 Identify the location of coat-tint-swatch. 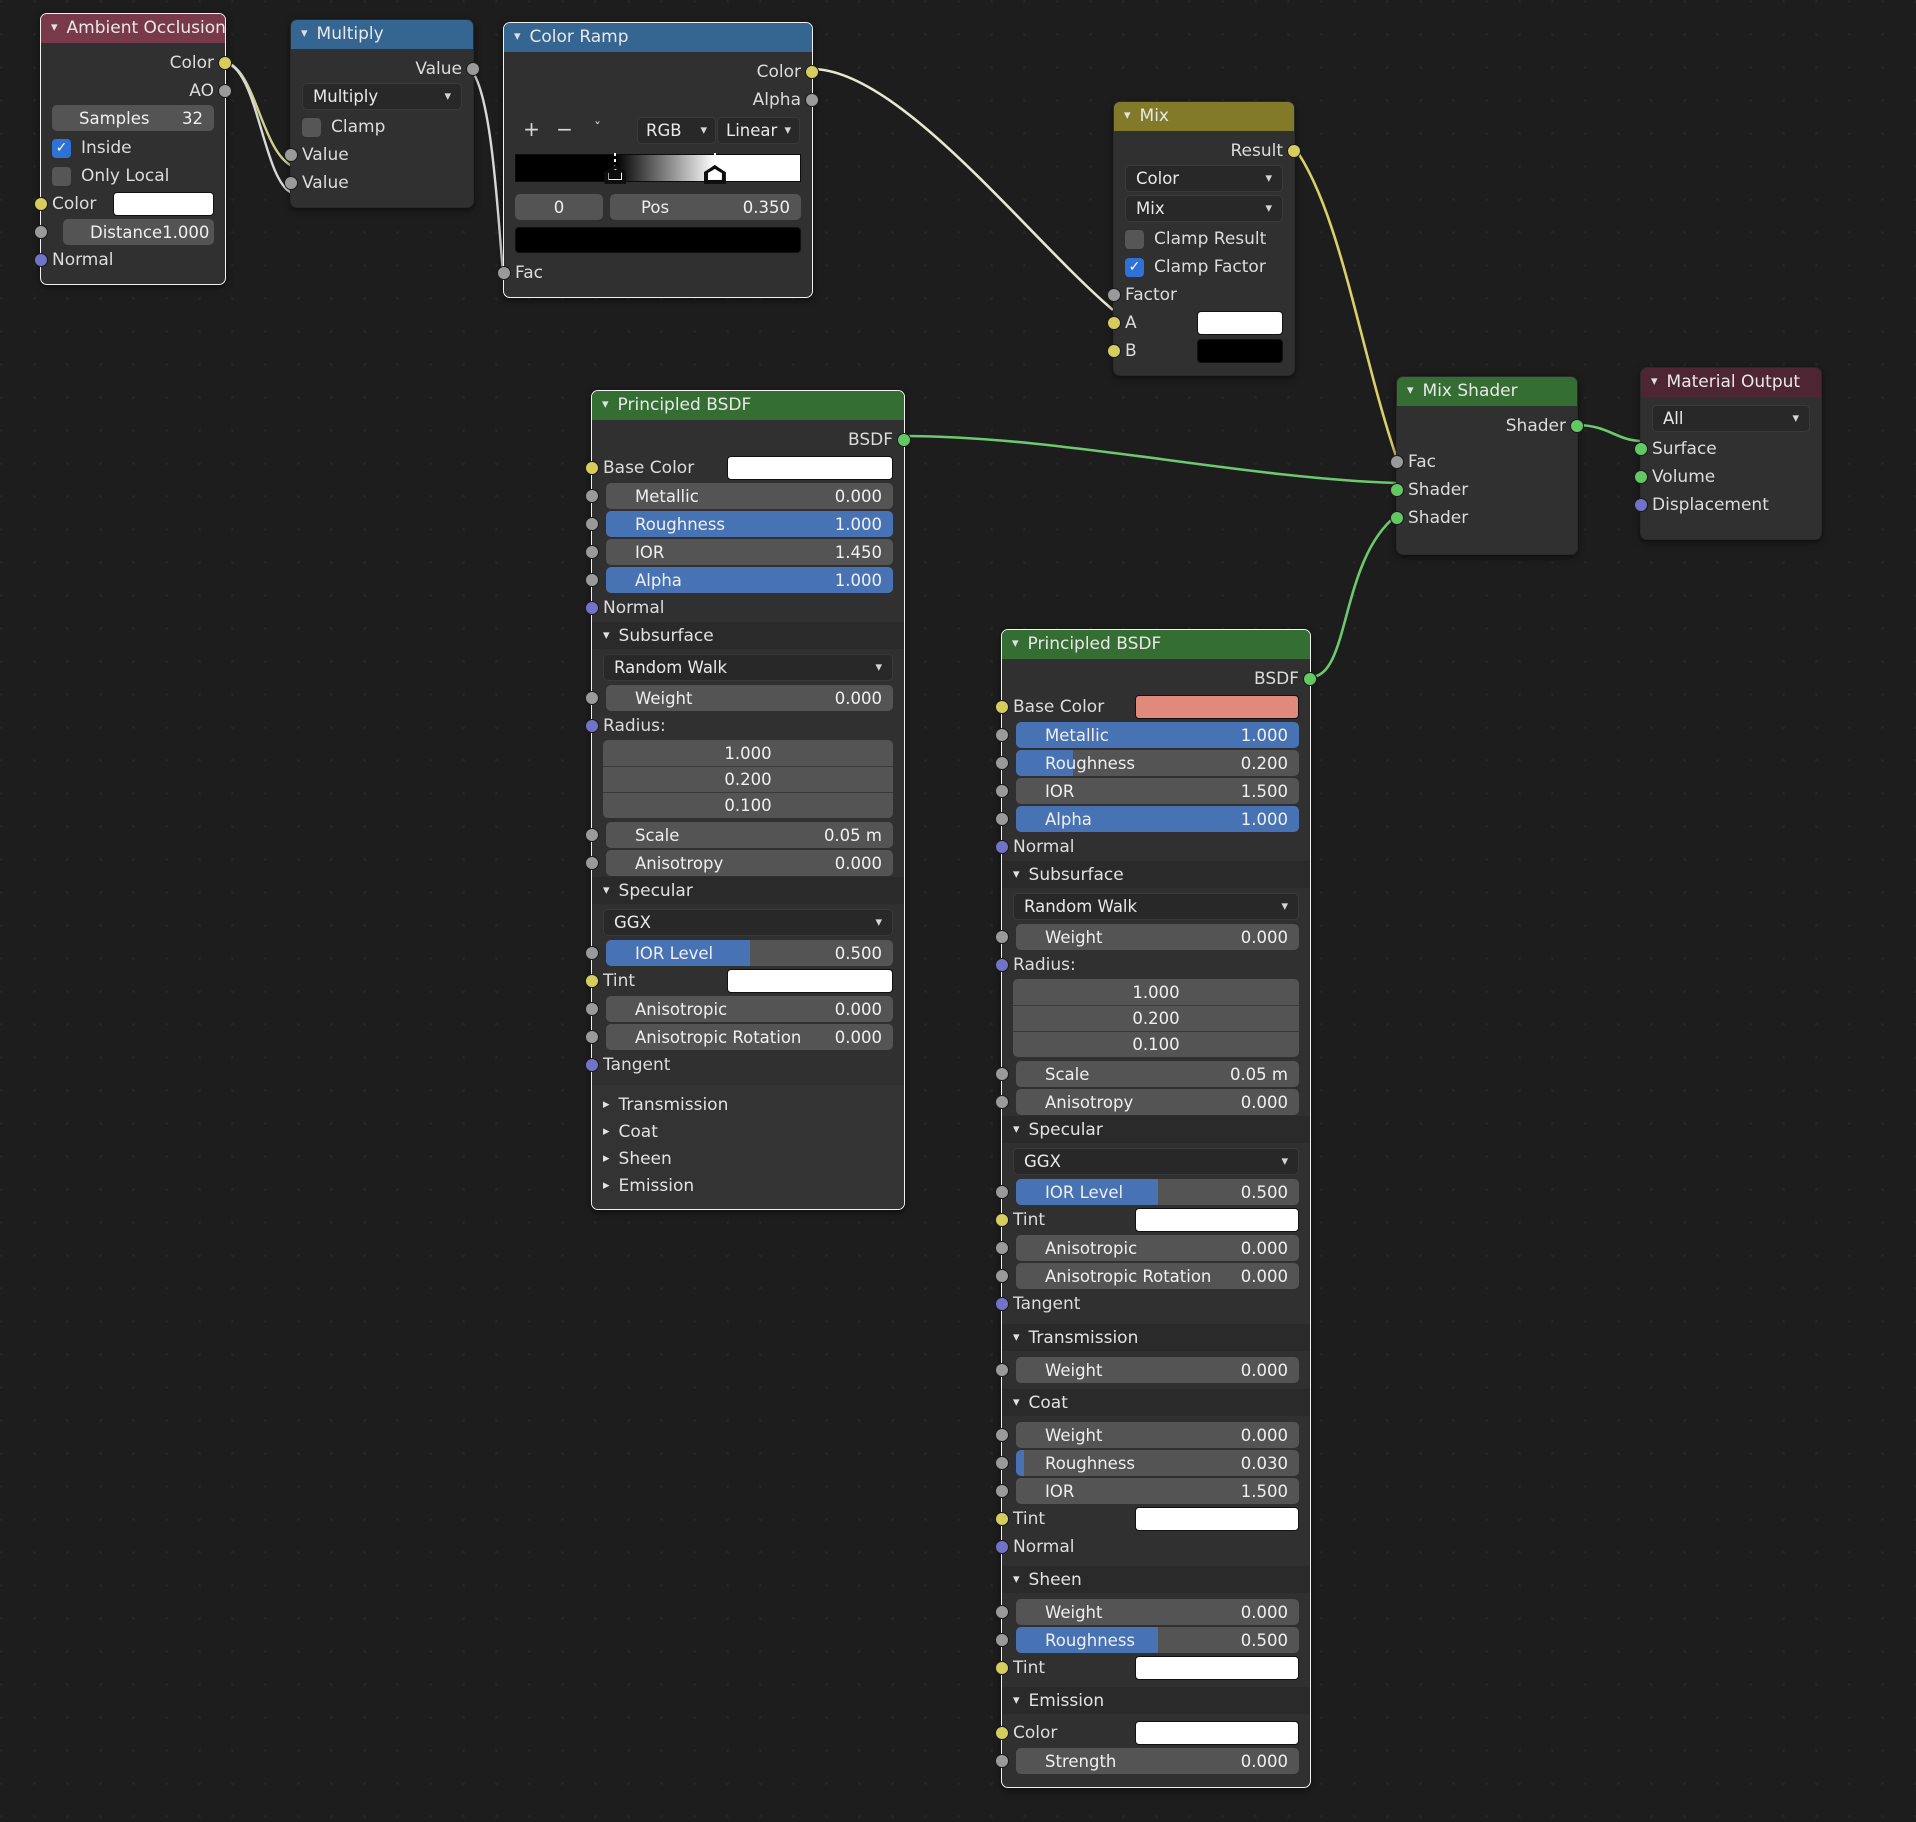
(1217, 1519).